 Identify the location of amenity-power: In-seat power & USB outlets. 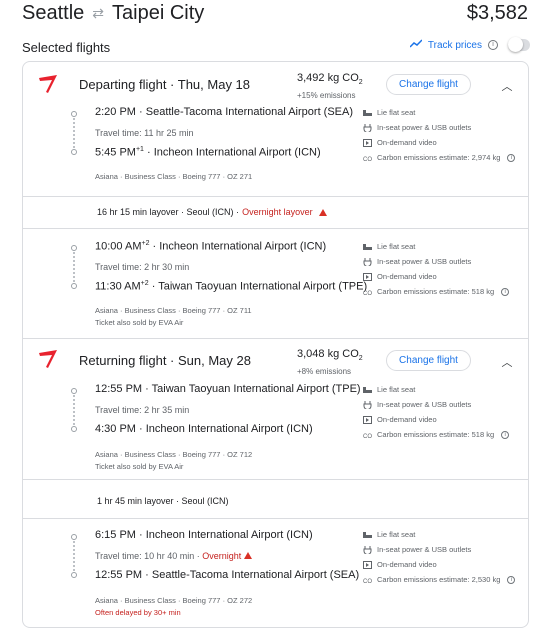
(417, 261).